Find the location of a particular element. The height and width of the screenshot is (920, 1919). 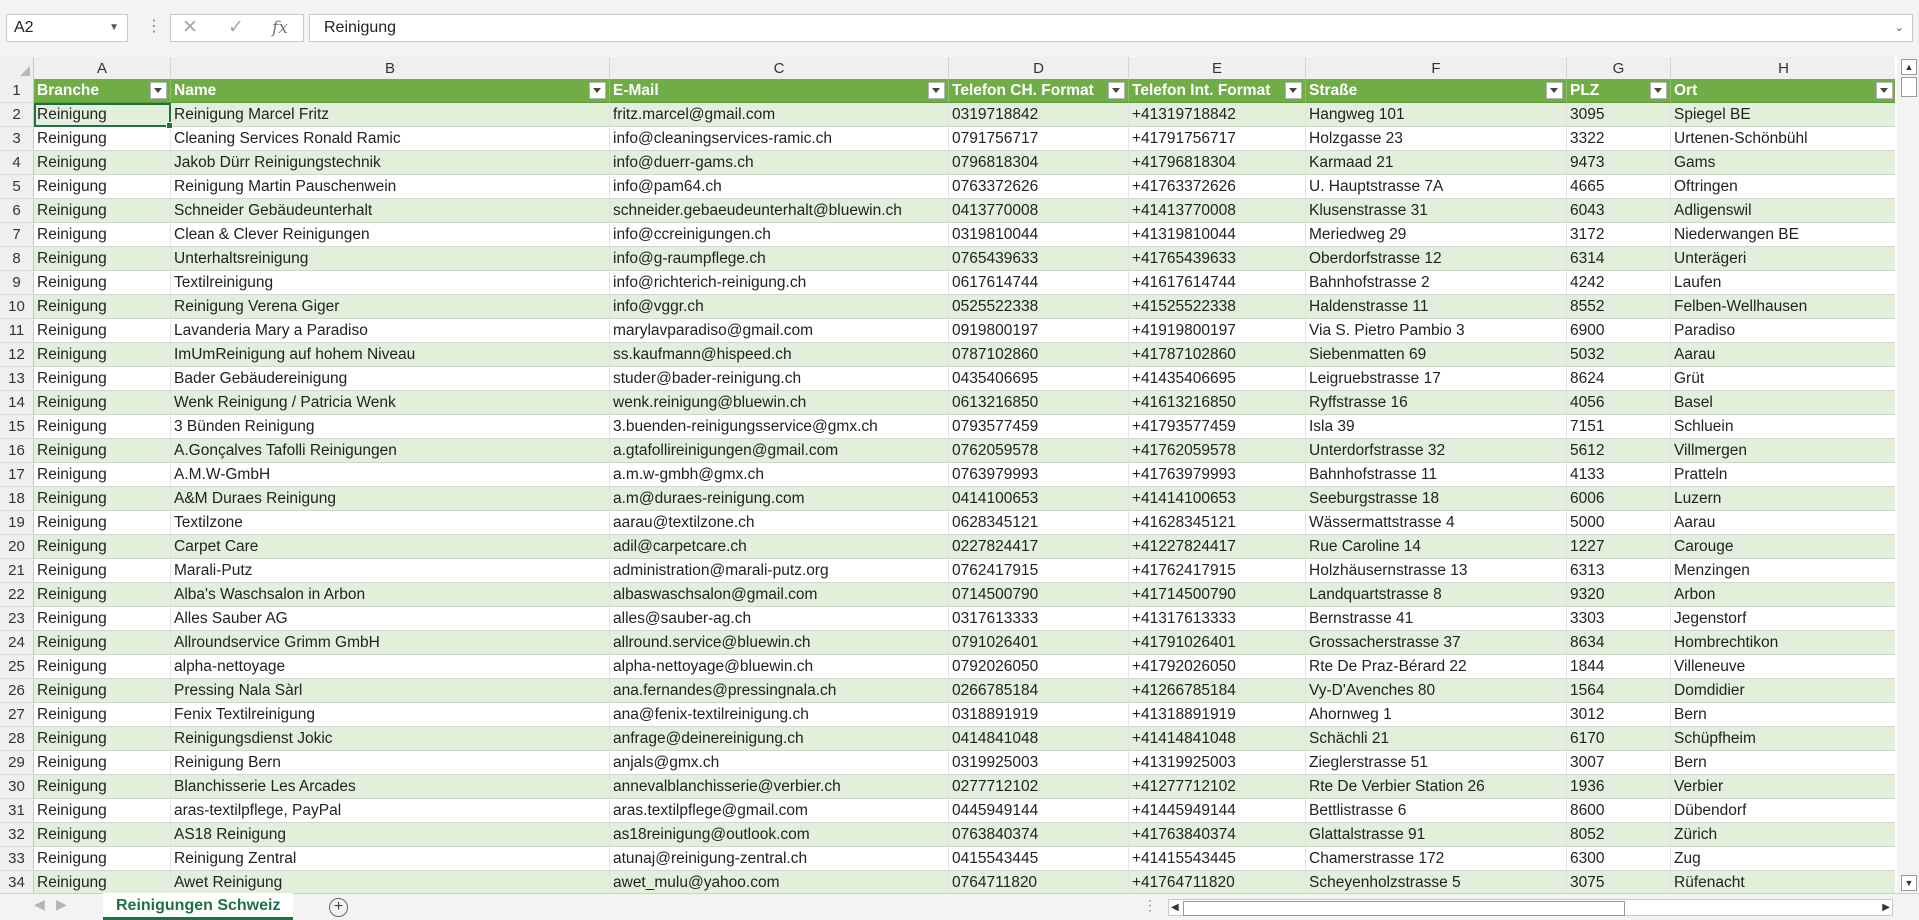

cell-c: studer@bader-reinigung.ch is located at coordinates (779, 379).